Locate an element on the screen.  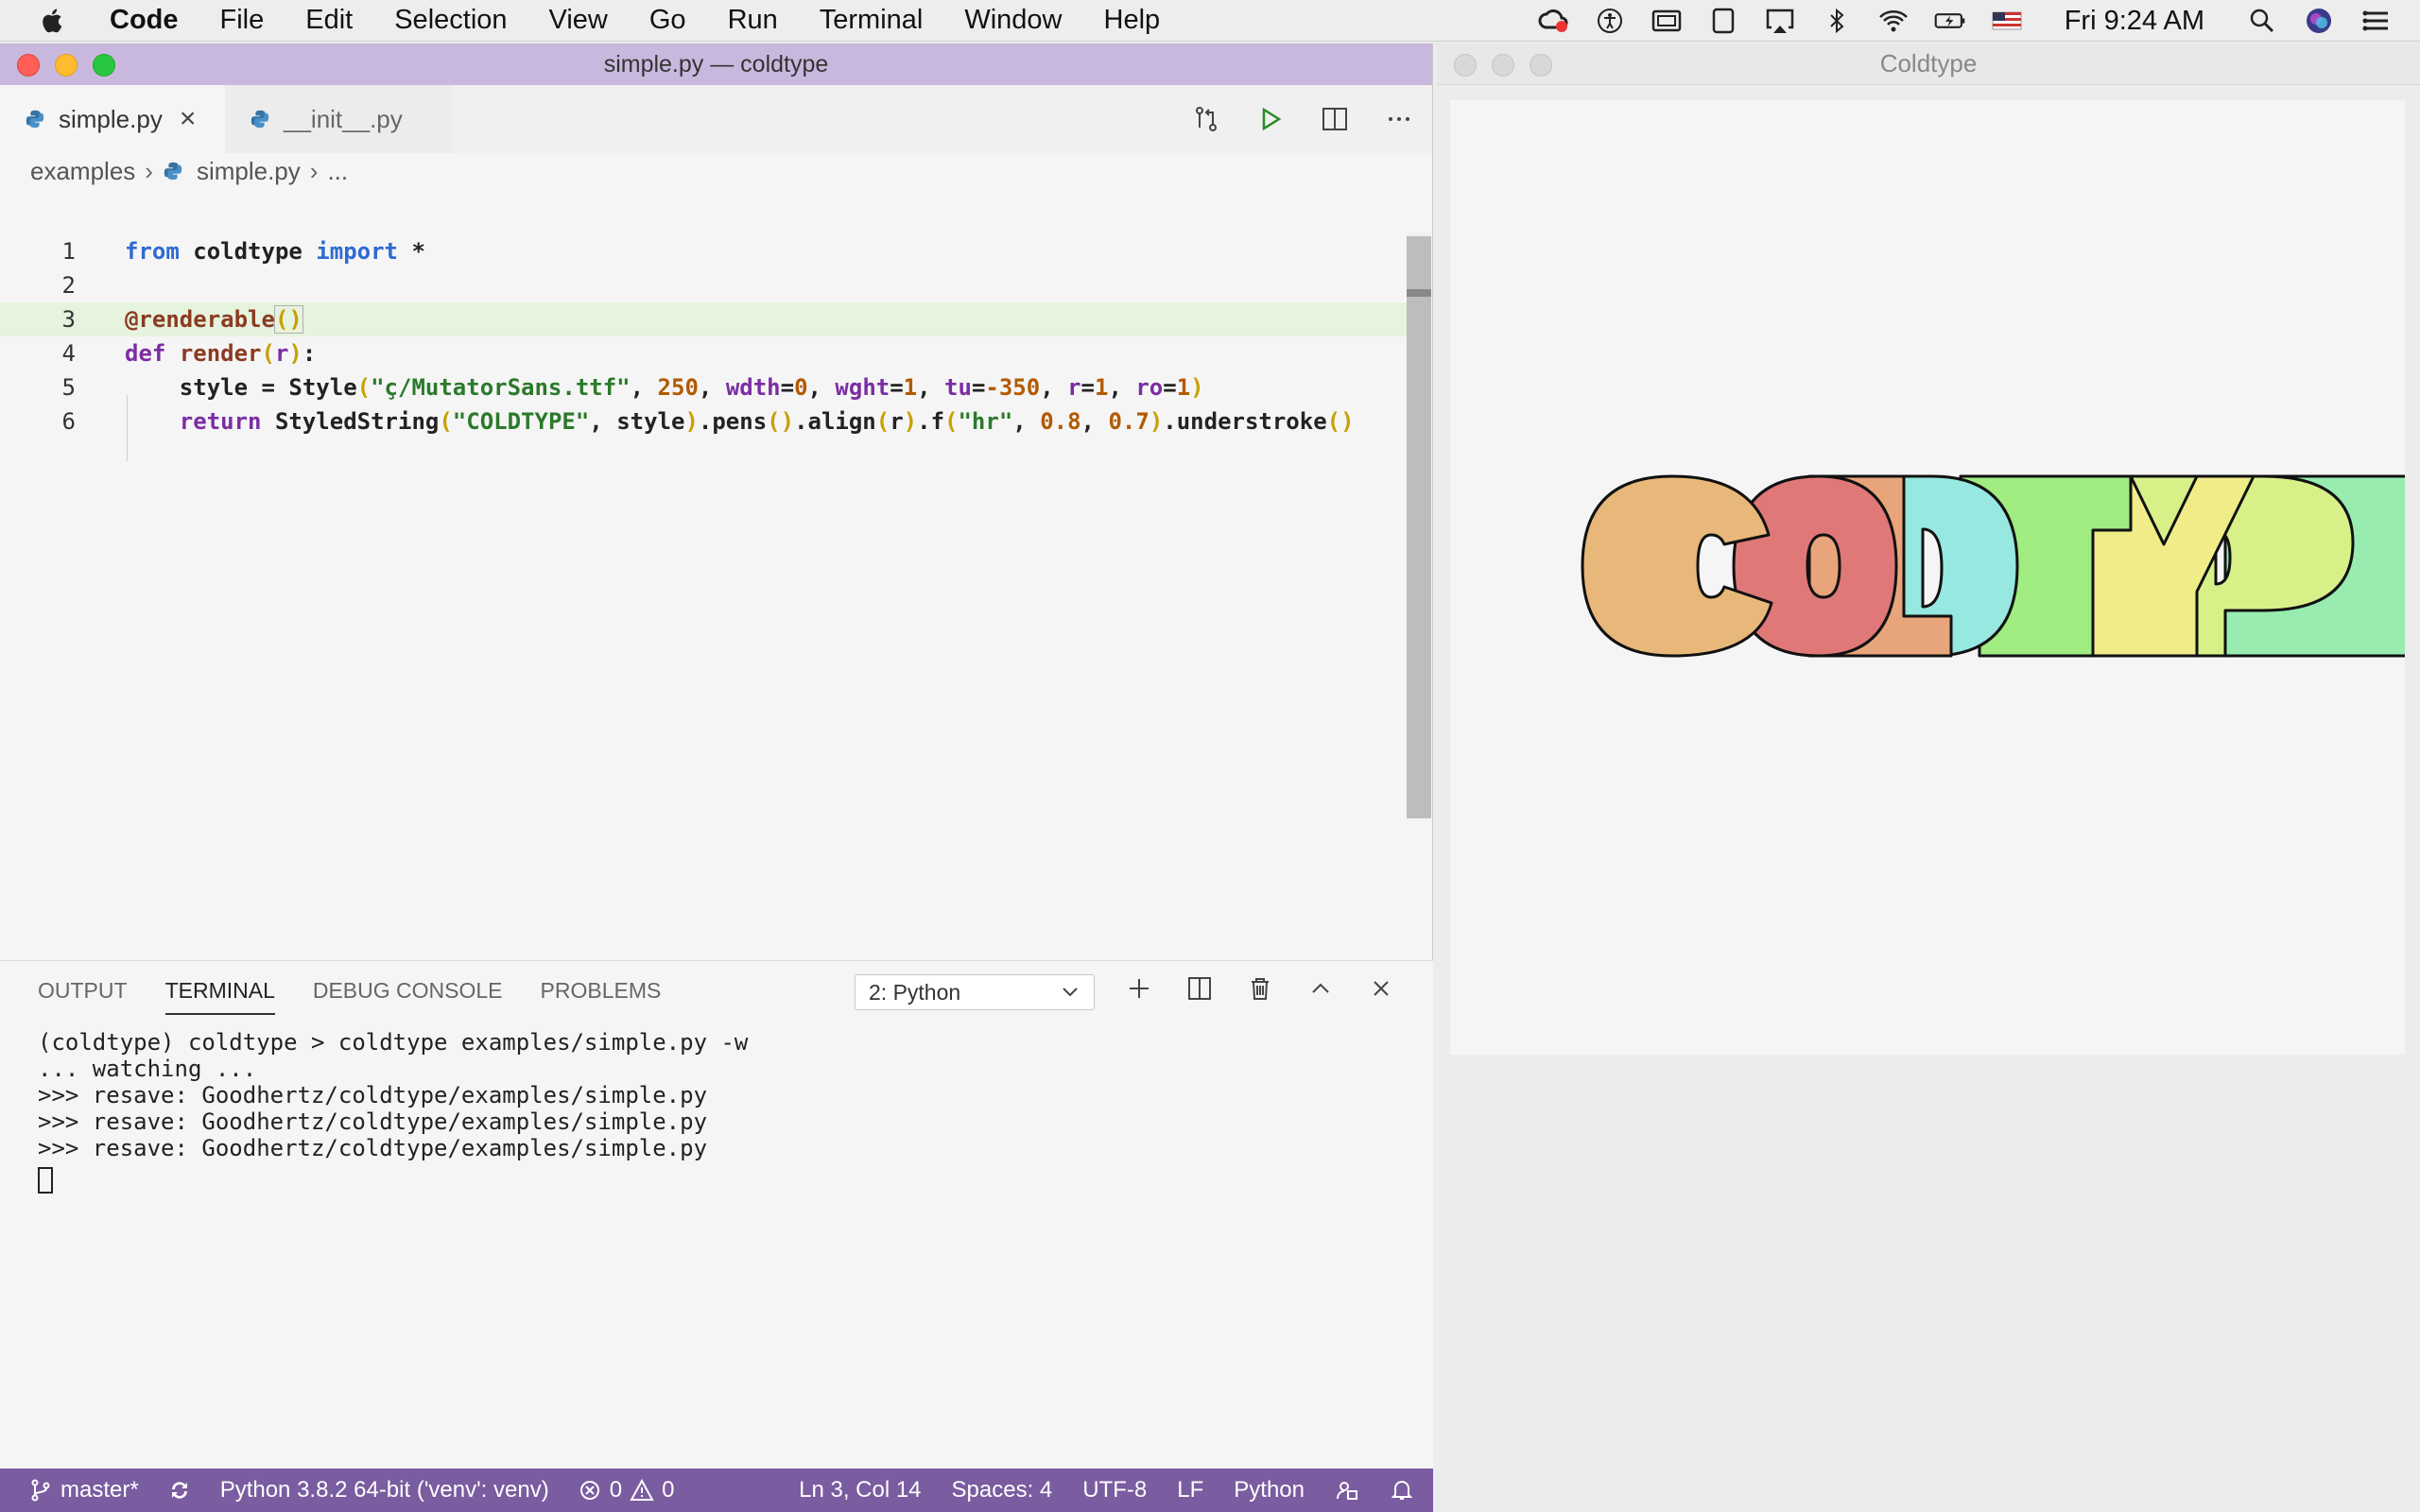
menu-file: File is located at coordinates (242, 20).